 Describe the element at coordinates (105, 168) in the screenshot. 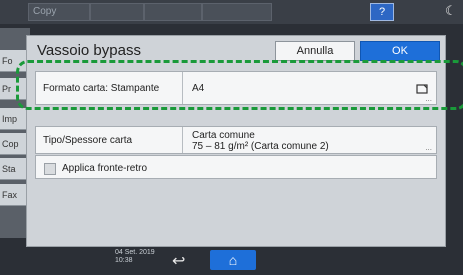

I see `duplex-label: Applica fronte-retro` at that location.